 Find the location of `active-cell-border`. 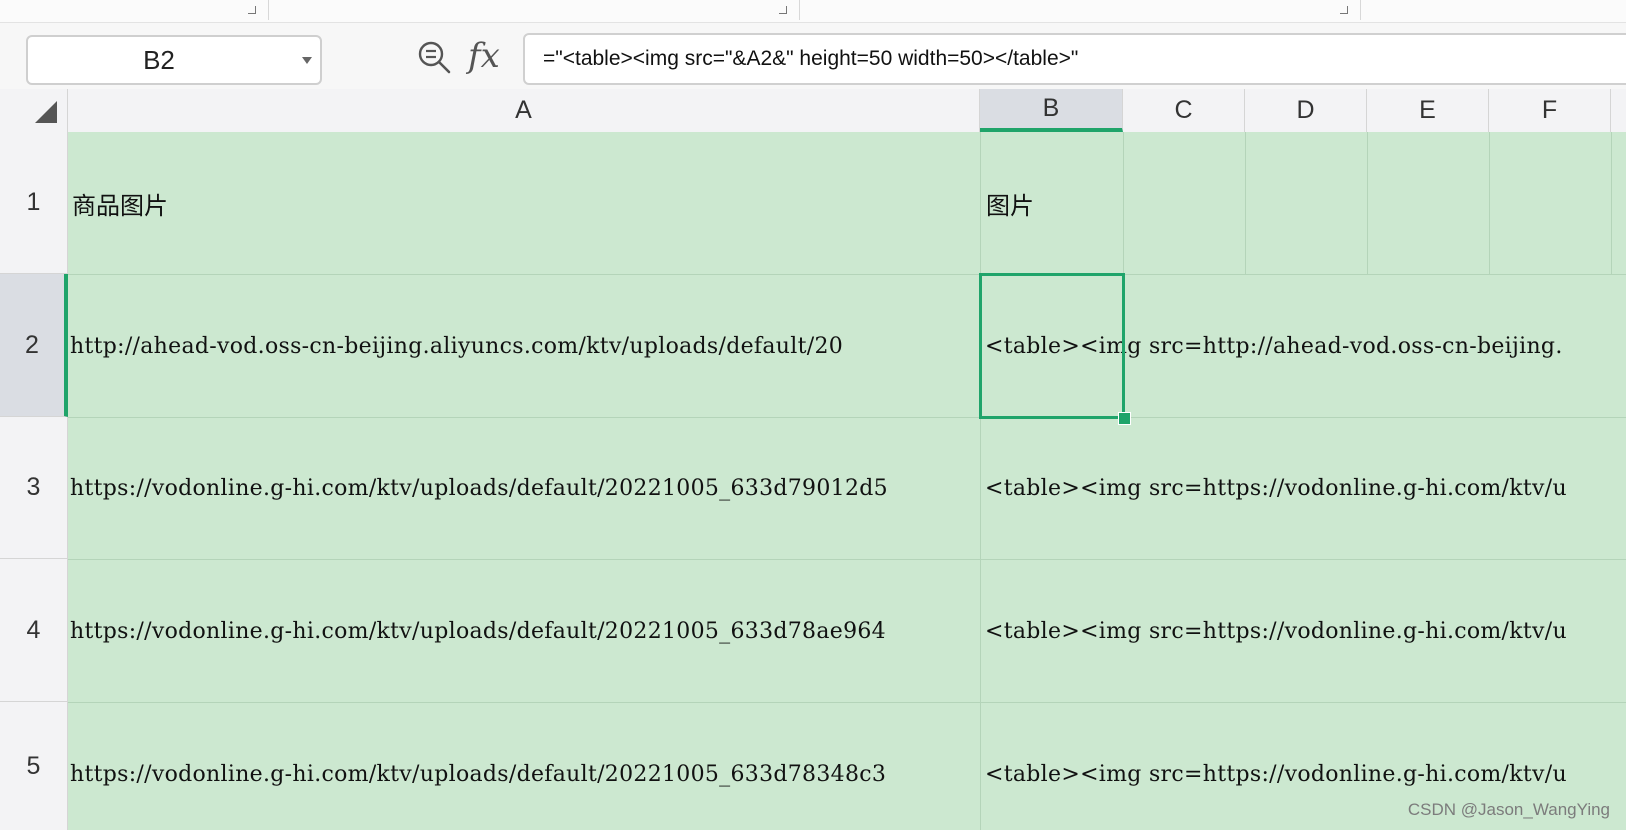

active-cell-border is located at coordinates (1052, 346).